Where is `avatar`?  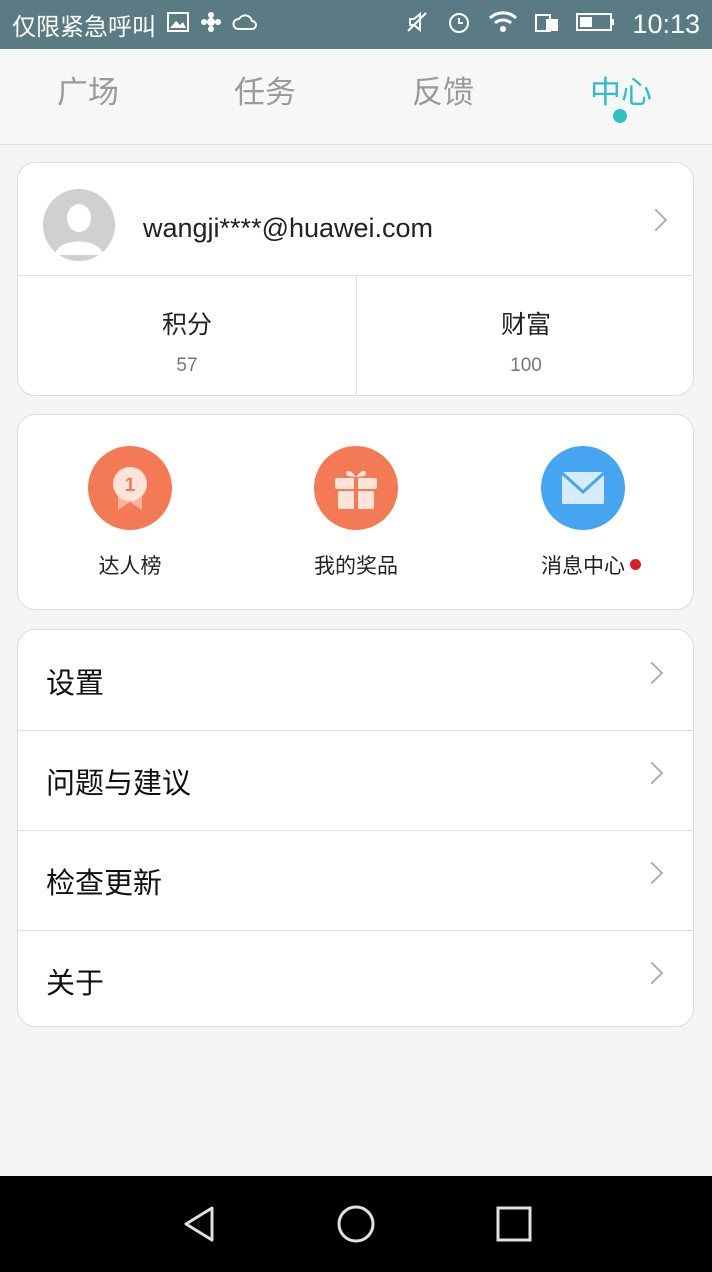 avatar is located at coordinates (79, 225).